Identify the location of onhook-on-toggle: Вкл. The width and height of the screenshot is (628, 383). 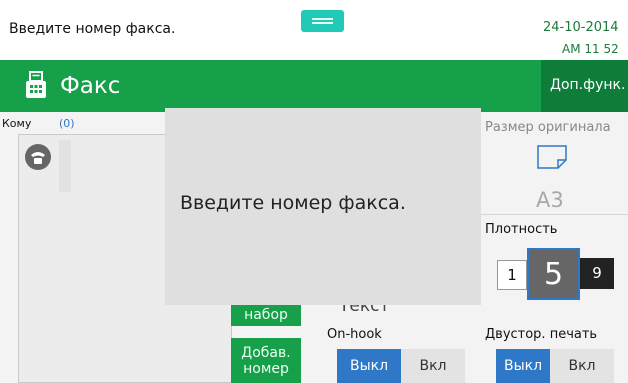
(433, 366).